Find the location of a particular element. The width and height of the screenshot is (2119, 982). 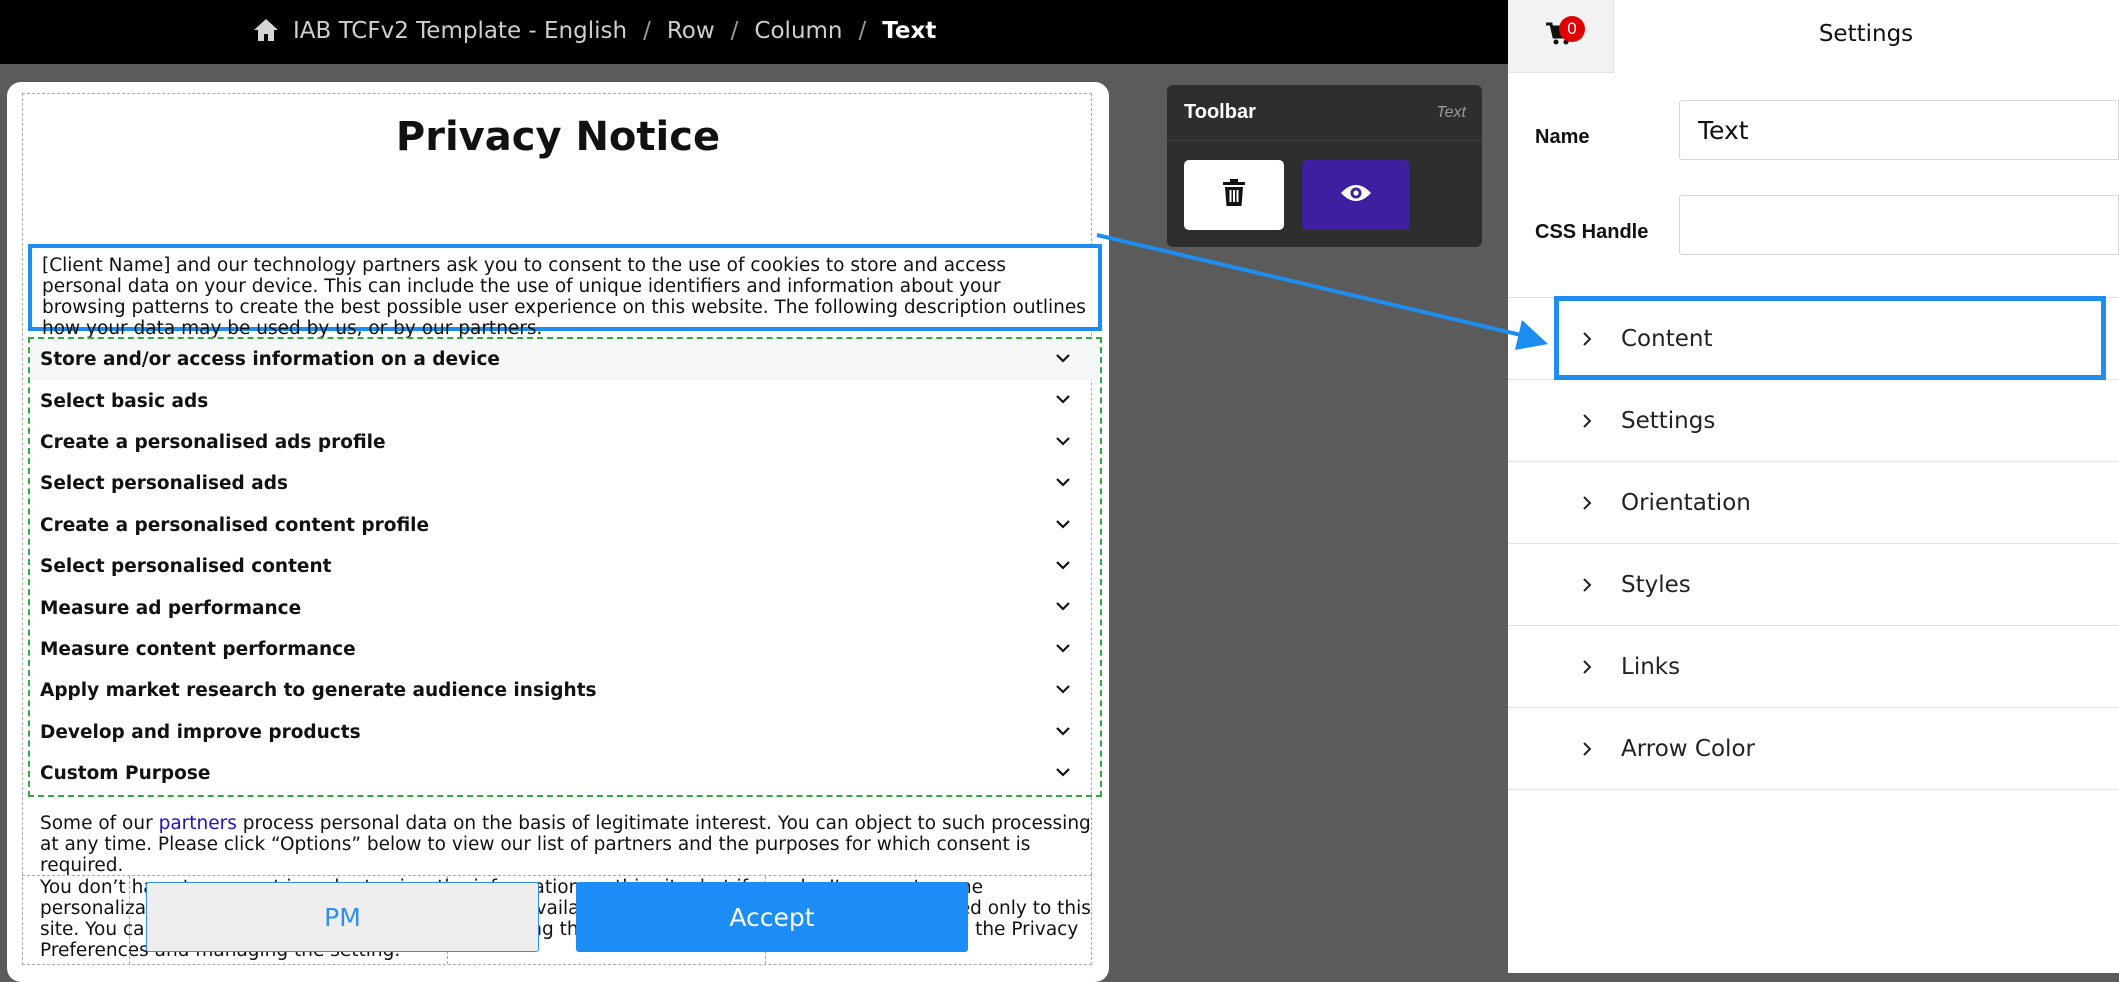

delete-button is located at coordinates (1234, 195).